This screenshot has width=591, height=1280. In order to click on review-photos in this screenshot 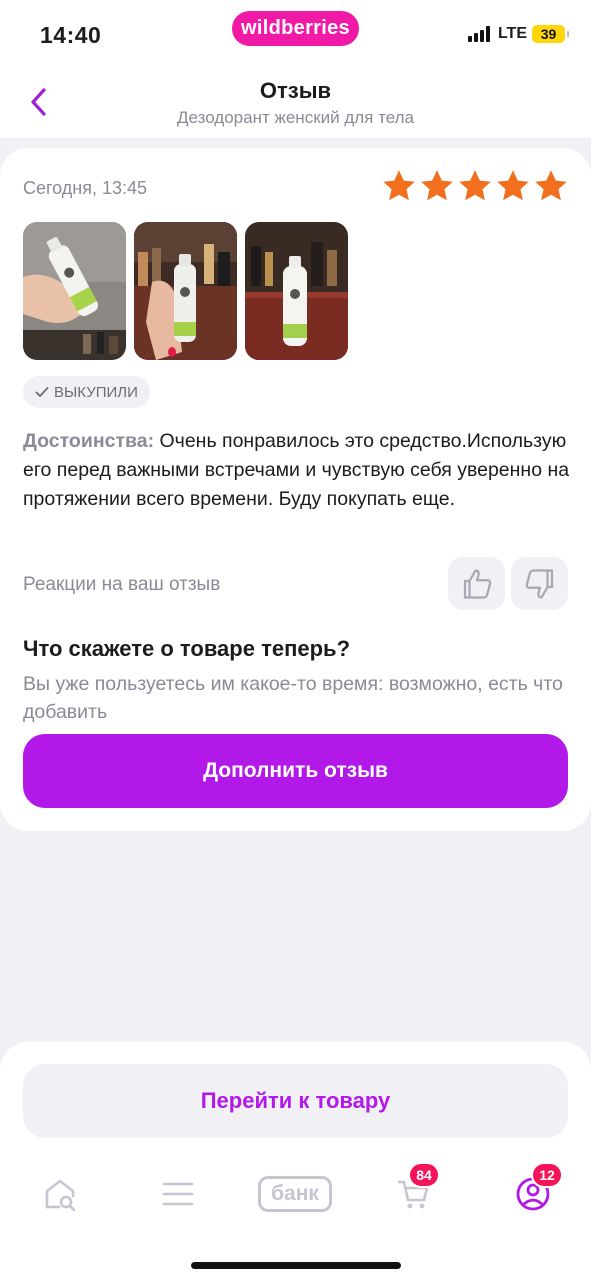, I will do `click(185, 291)`.